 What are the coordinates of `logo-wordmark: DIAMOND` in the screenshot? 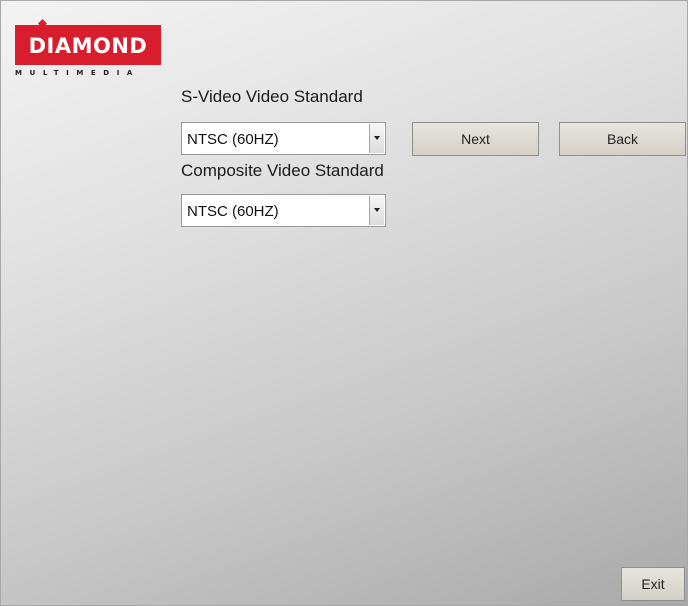 It's located at (88, 46).